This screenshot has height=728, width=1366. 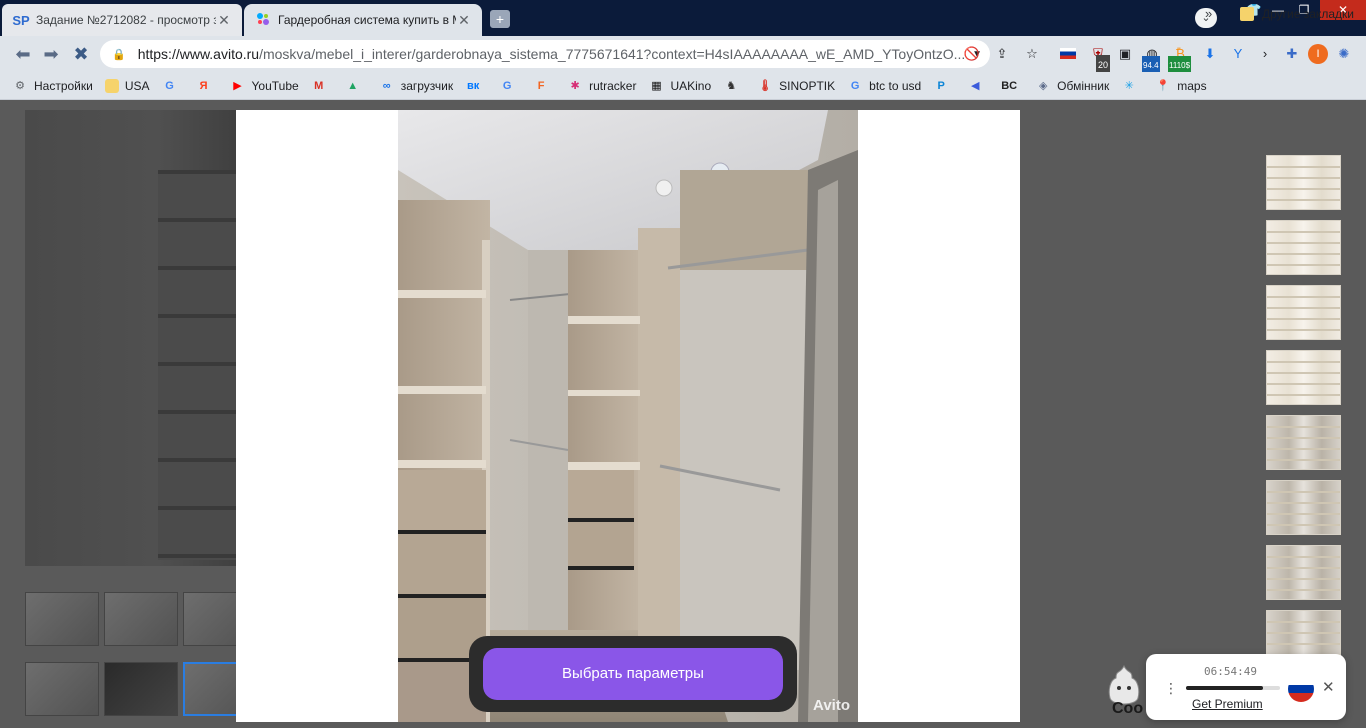 I want to click on ublock-icon: ⛨ 20, so click(x=1099, y=59).